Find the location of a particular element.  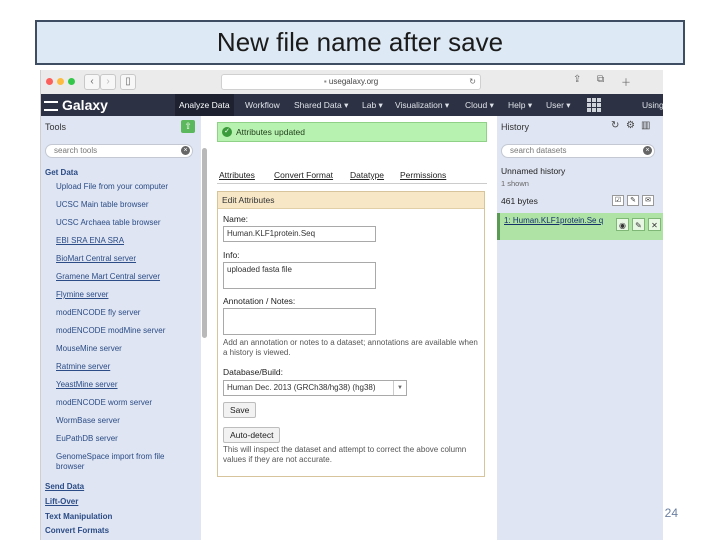

tool-yeastmine: YeastMine server is located at coordinates (87, 384).